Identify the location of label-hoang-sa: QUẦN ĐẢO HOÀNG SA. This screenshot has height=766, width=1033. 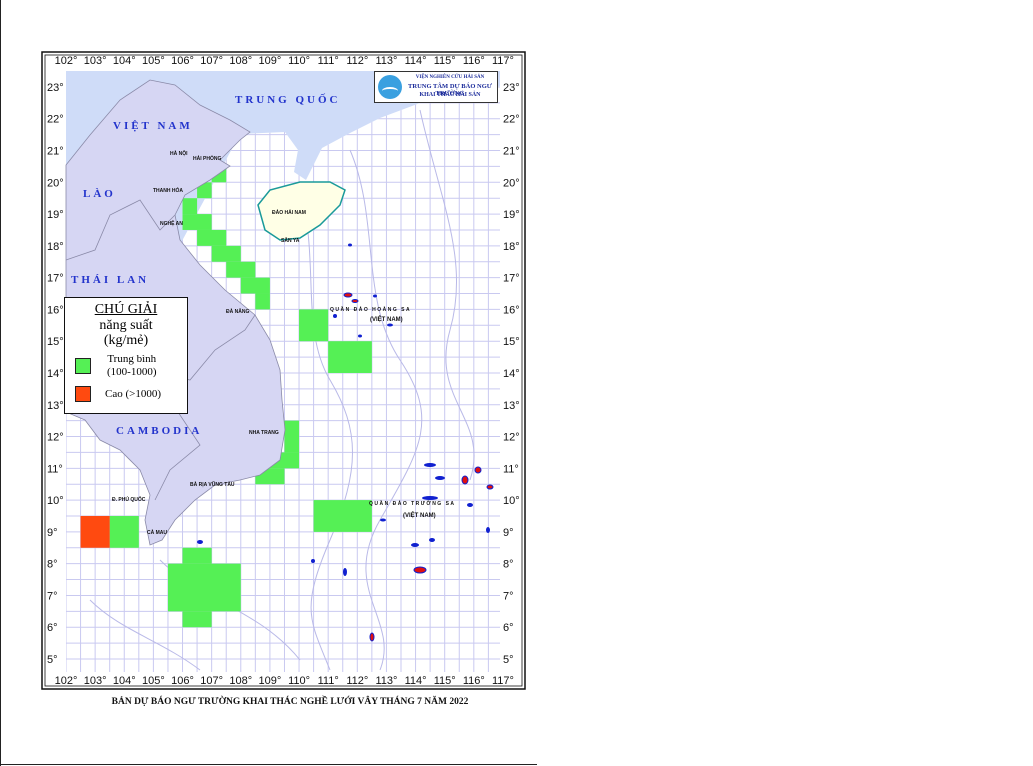
(370, 309).